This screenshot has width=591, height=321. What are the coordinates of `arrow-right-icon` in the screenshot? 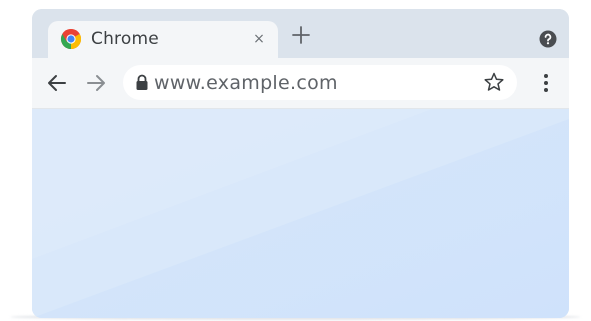 It's located at (96, 83).